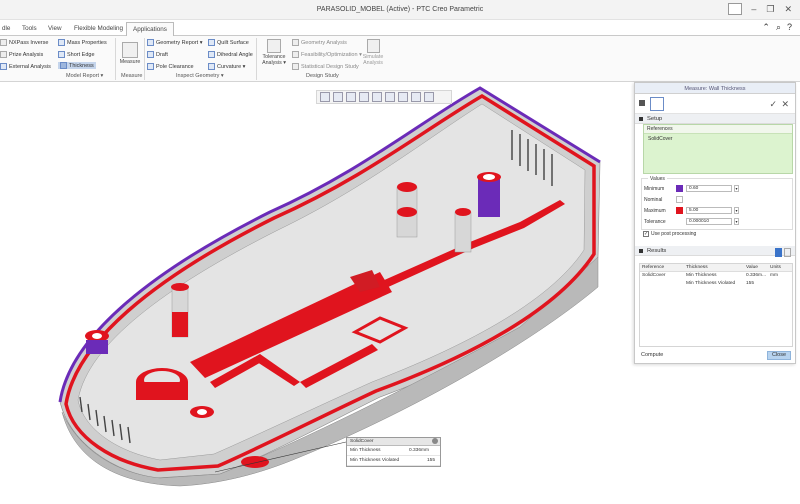 The width and height of the screenshot is (800, 504). Describe the element at coordinates (98, 28) in the screenshot. I see `tab-flexible-modeling: Flexible Modeling` at that location.